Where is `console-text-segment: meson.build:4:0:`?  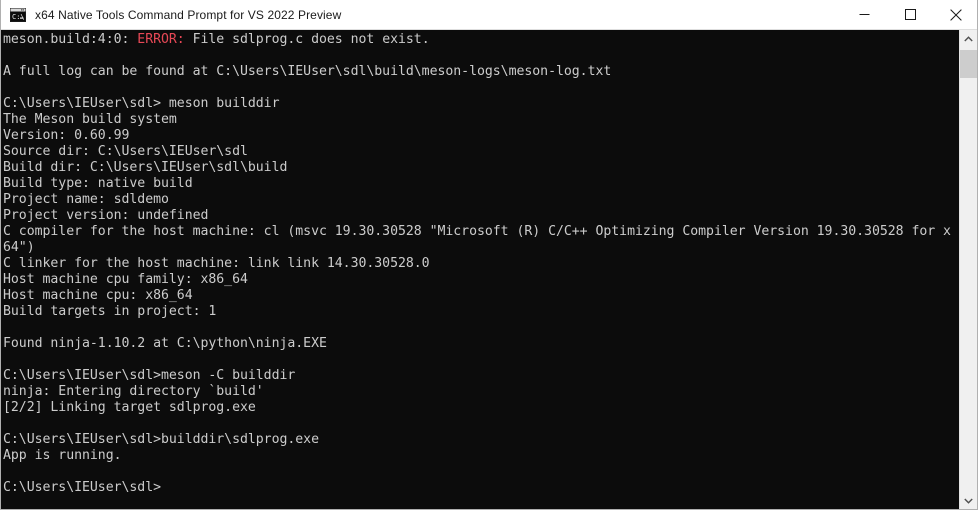
console-text-segment: meson.build:4:0: is located at coordinates (70, 39).